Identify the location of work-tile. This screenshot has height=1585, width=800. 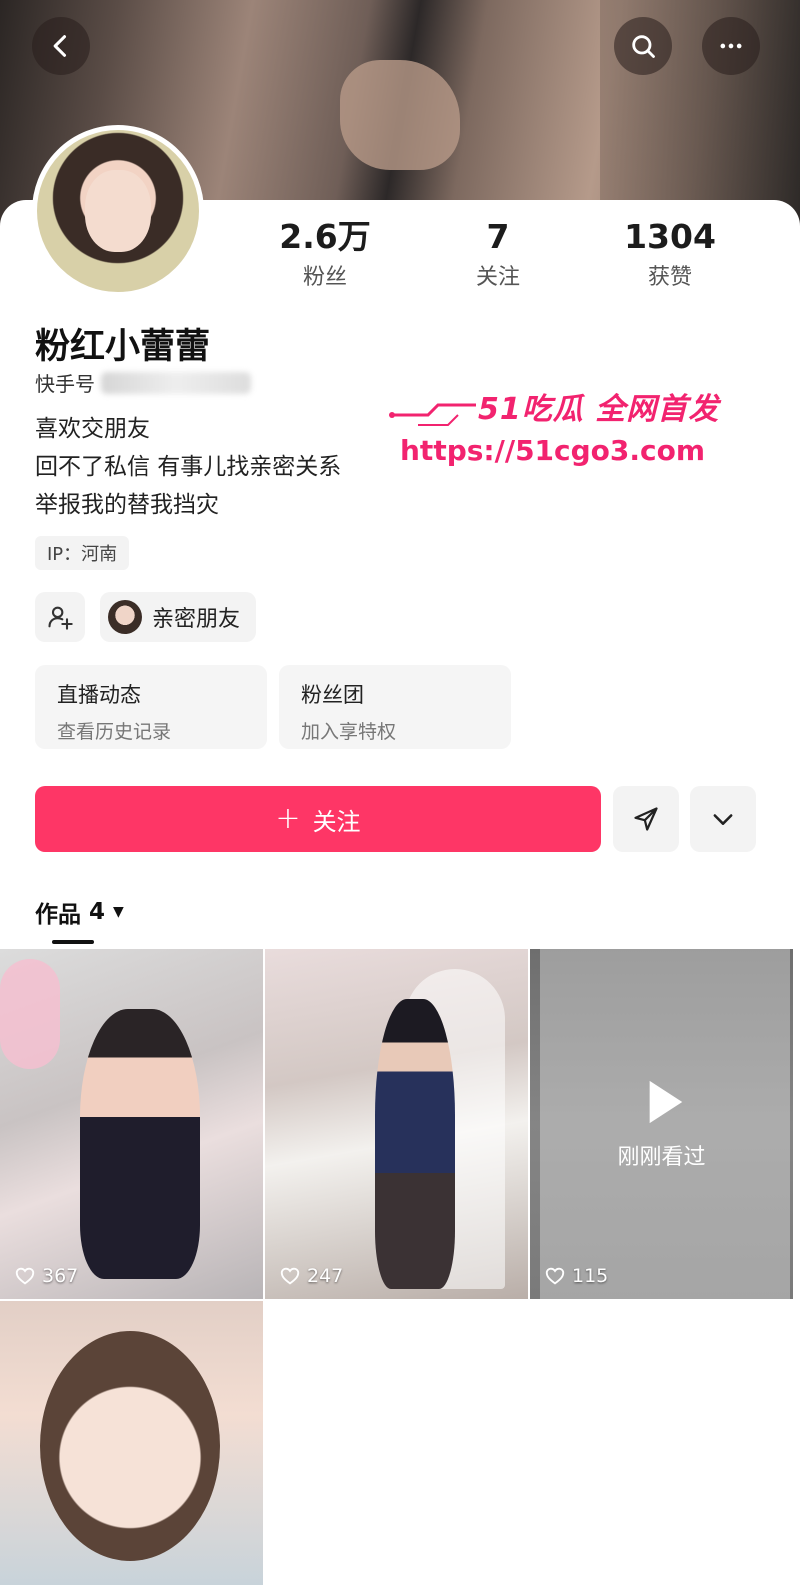
(131, 1443).